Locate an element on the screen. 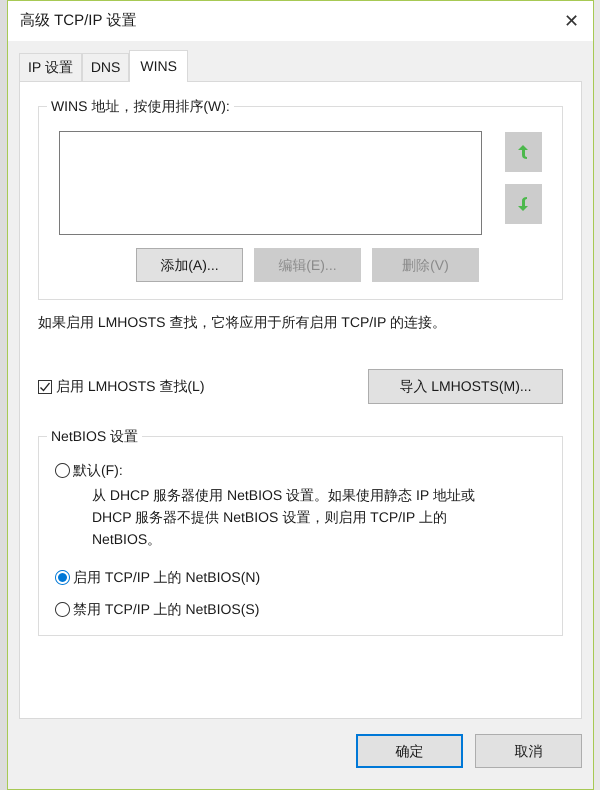 The height and width of the screenshot is (790, 600). close-button: ✕ is located at coordinates (571, 21).